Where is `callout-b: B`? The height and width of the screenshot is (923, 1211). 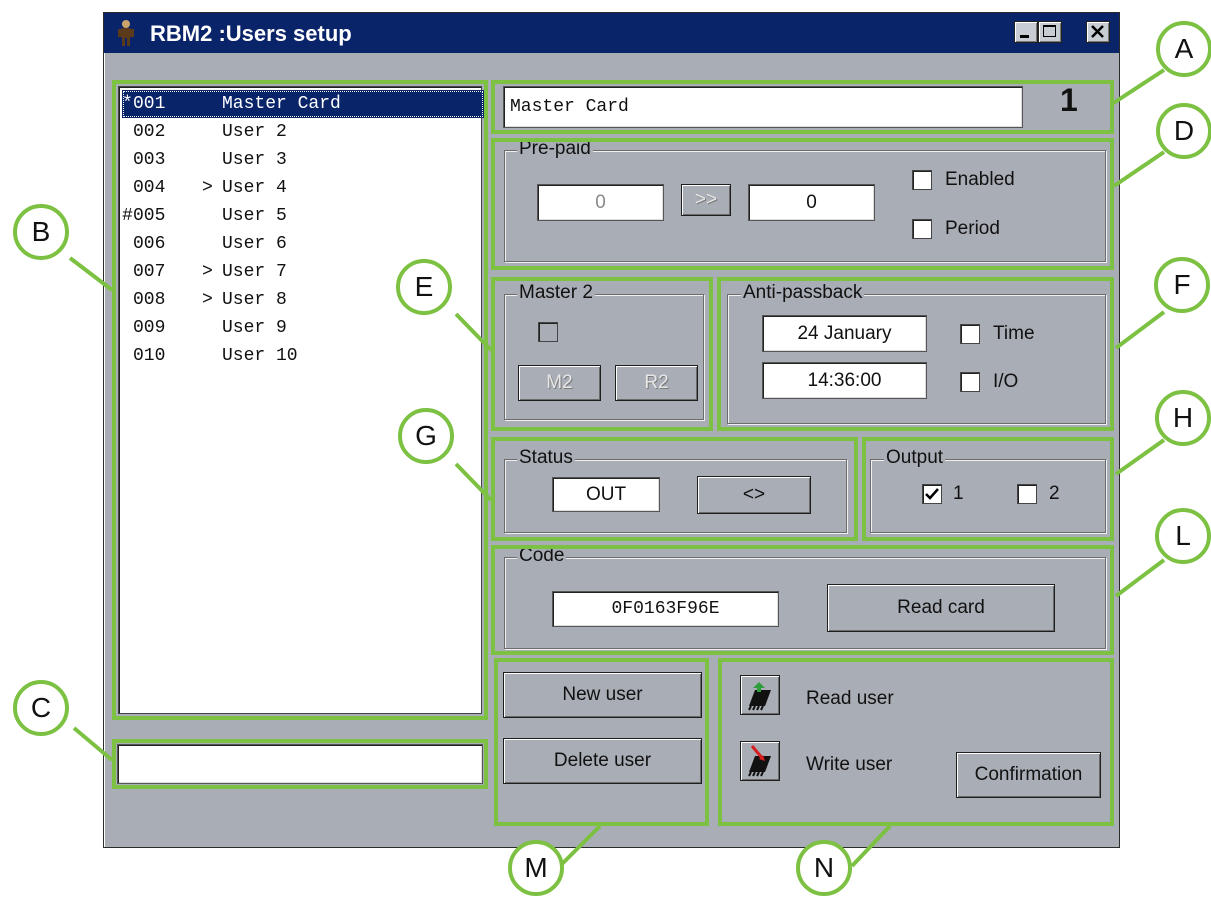
callout-b: B is located at coordinates (41, 232).